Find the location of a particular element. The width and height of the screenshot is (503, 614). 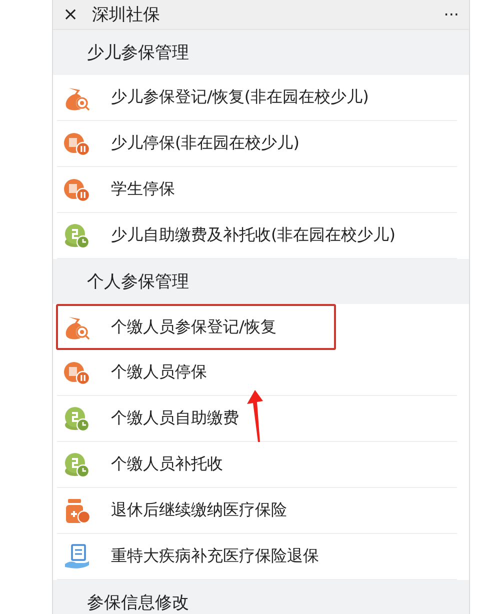

menu-item-label: 个缴人员补托收 is located at coordinates (167, 464).